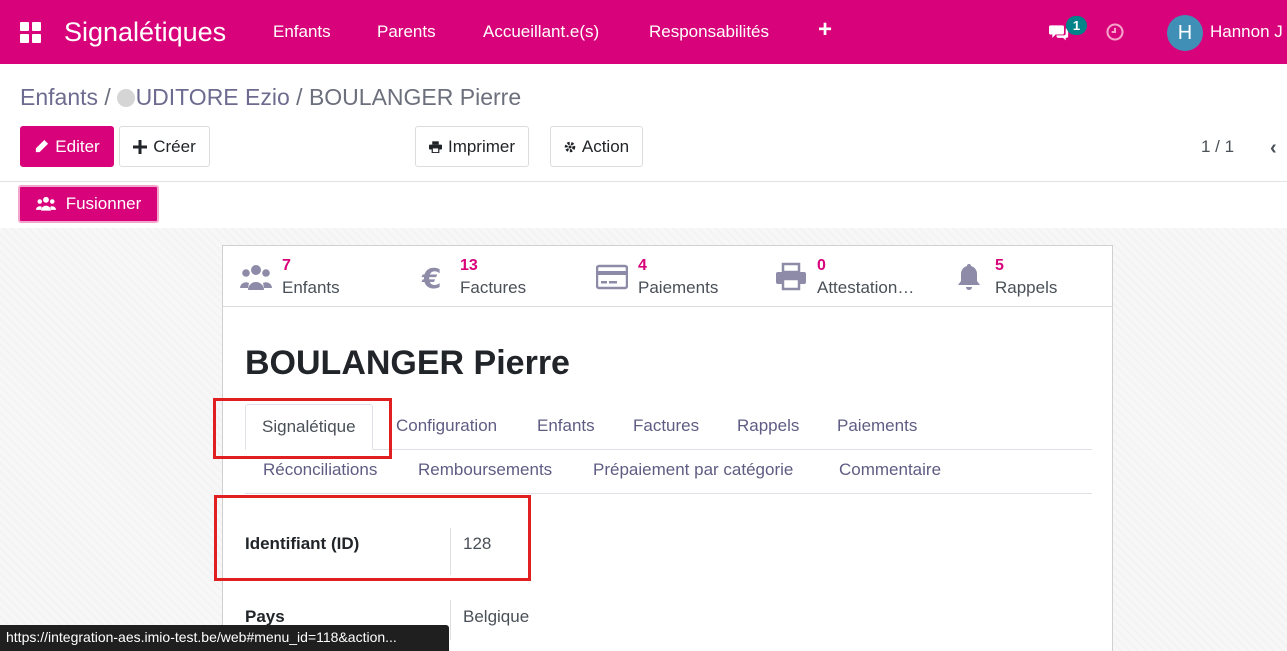  Describe the element at coordinates (481, 146) in the screenshot. I see `print-button-label: Imprimer` at that location.